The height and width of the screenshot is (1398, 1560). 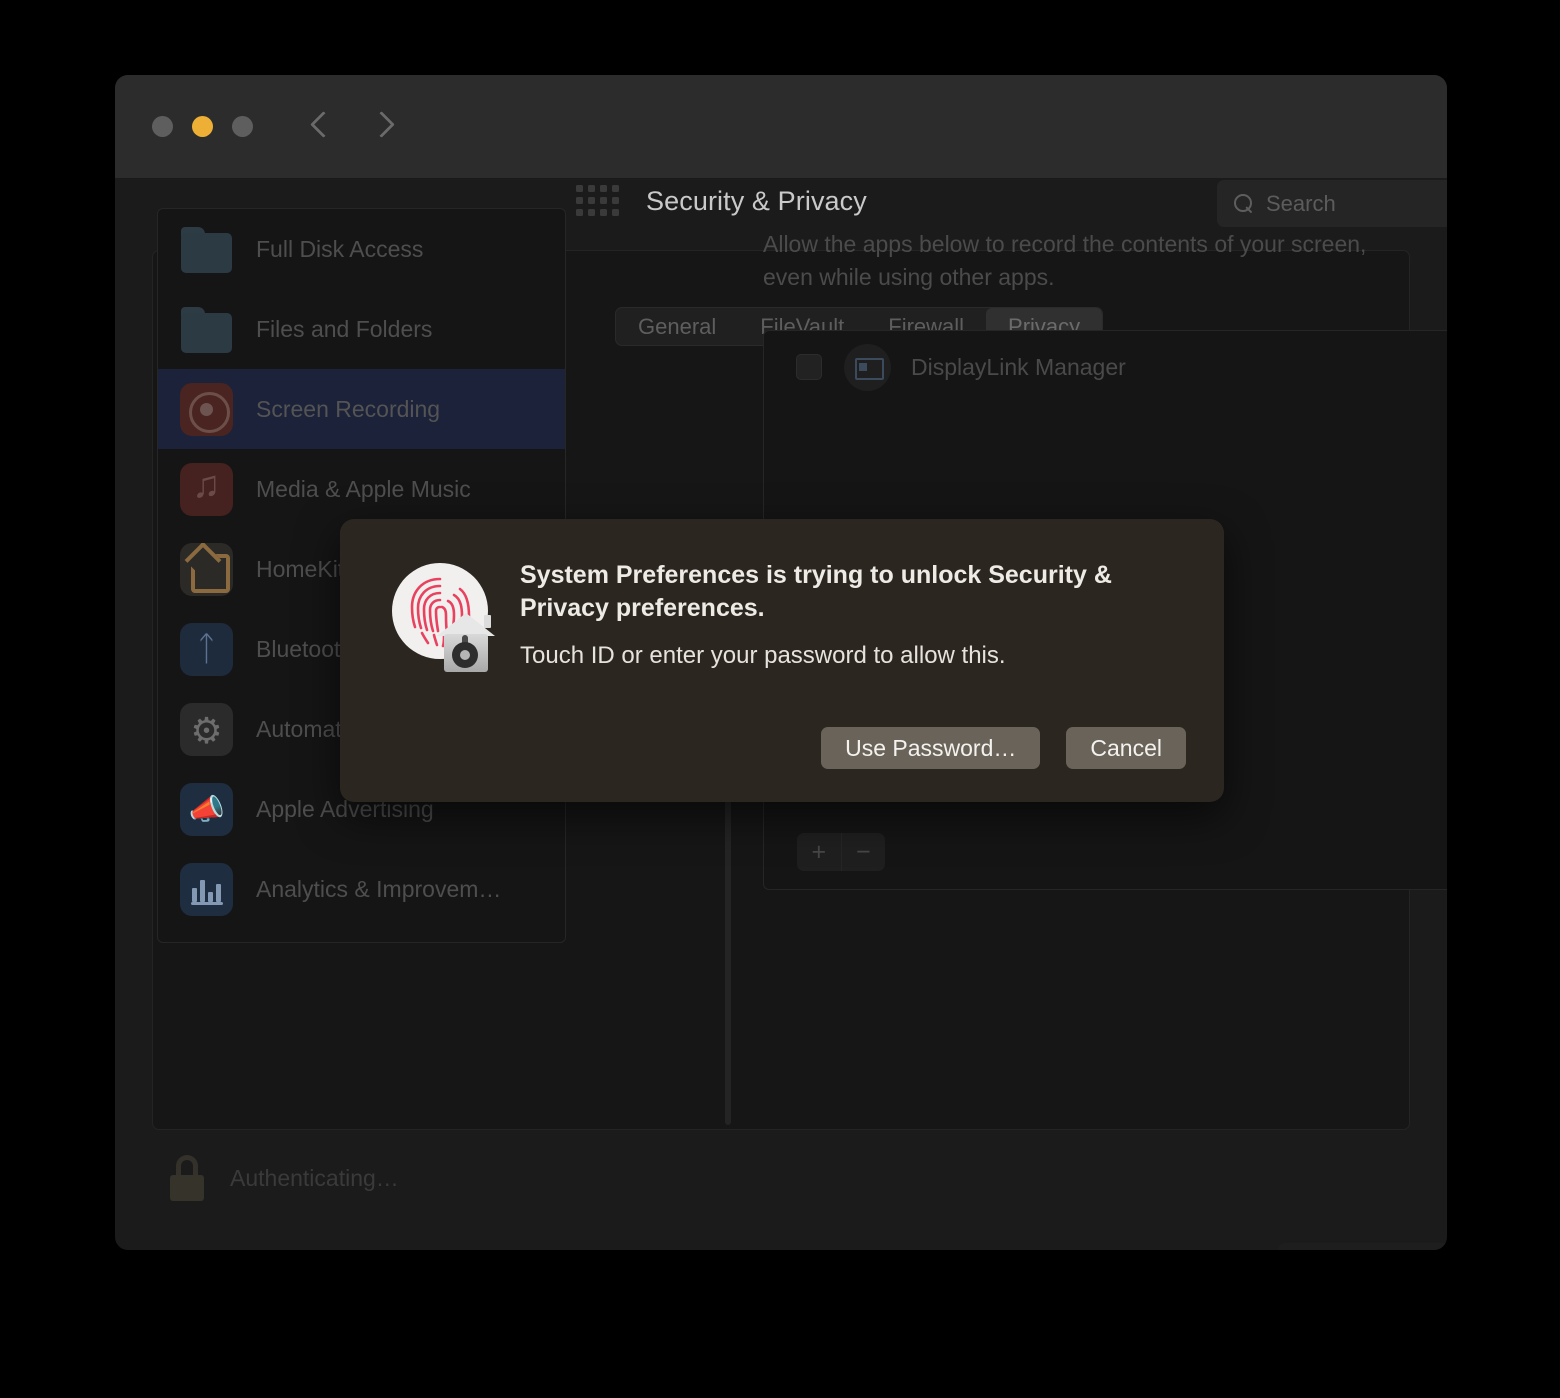 I want to click on sidebar-item-files-and-folders: Files and Folders, so click(x=361, y=329).